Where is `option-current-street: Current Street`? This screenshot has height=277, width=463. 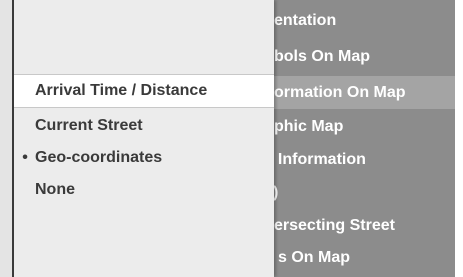
option-current-street: Current Street is located at coordinates (144, 126).